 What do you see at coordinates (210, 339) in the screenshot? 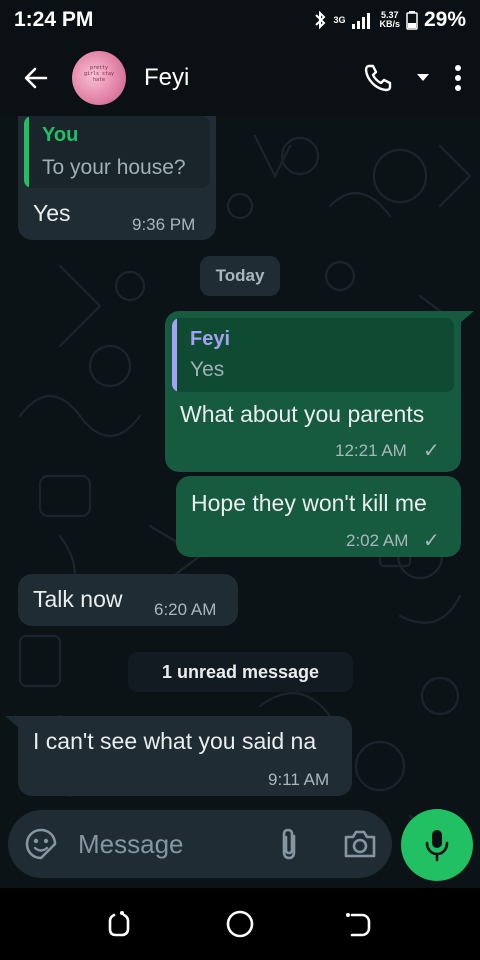
I see `quote-author: Feyi` at bounding box center [210, 339].